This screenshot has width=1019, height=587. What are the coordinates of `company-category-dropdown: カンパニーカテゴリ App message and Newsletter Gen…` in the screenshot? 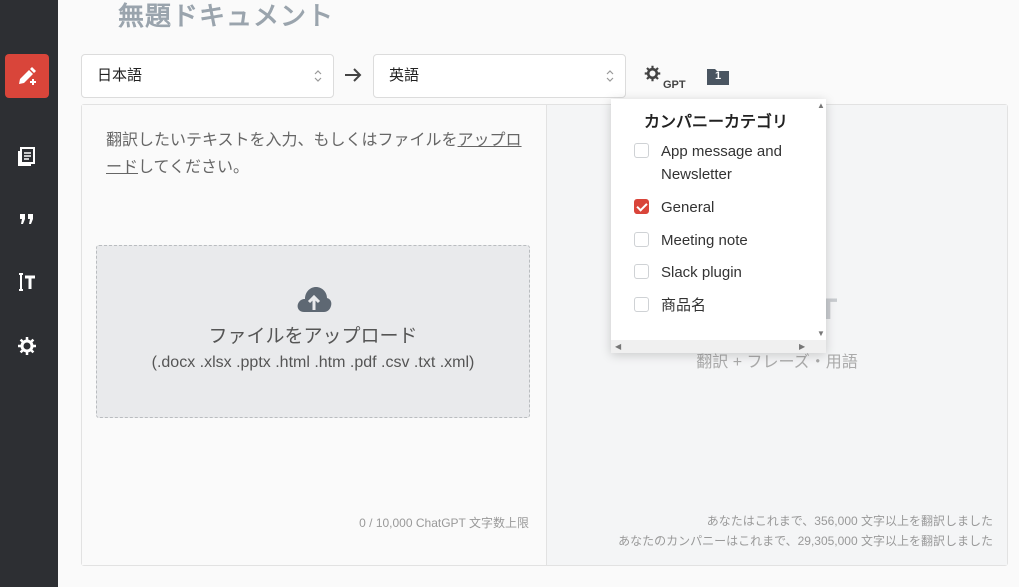 It's located at (718, 226).